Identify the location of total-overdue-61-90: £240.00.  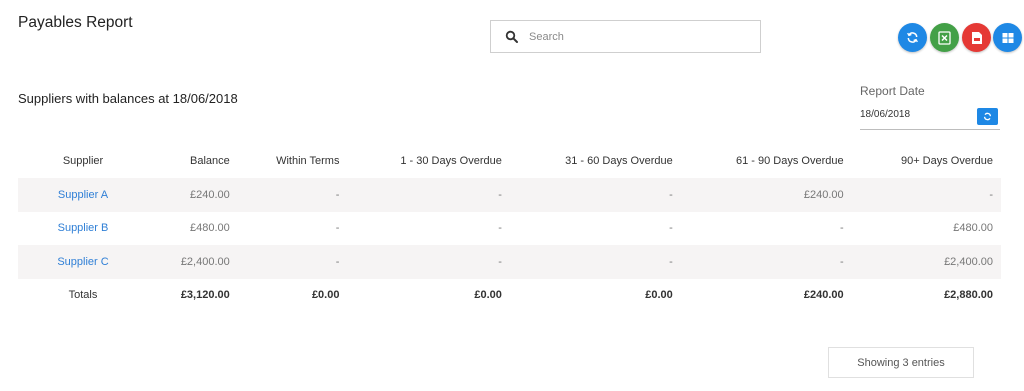
(823, 295).